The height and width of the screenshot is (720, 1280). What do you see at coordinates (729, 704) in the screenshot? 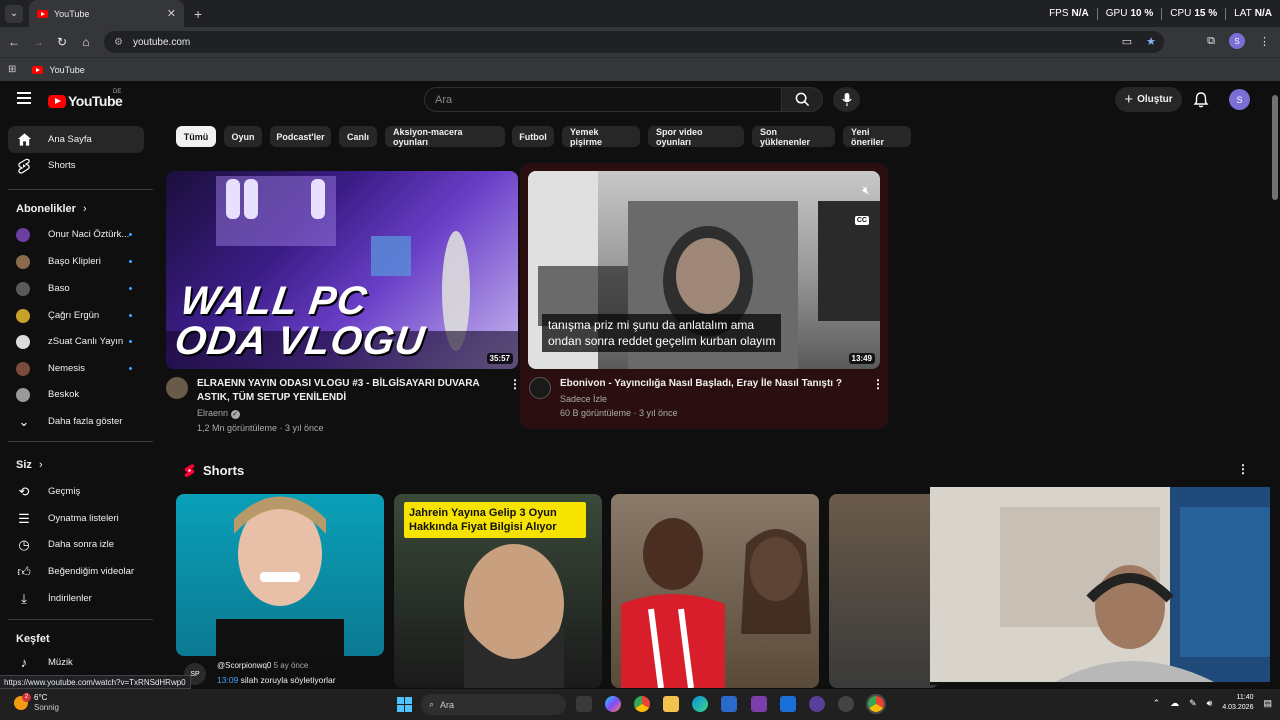
I see `store-icon` at bounding box center [729, 704].